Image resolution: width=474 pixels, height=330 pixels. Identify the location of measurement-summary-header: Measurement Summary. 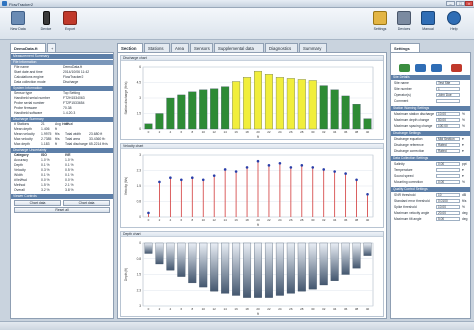
(62, 56).